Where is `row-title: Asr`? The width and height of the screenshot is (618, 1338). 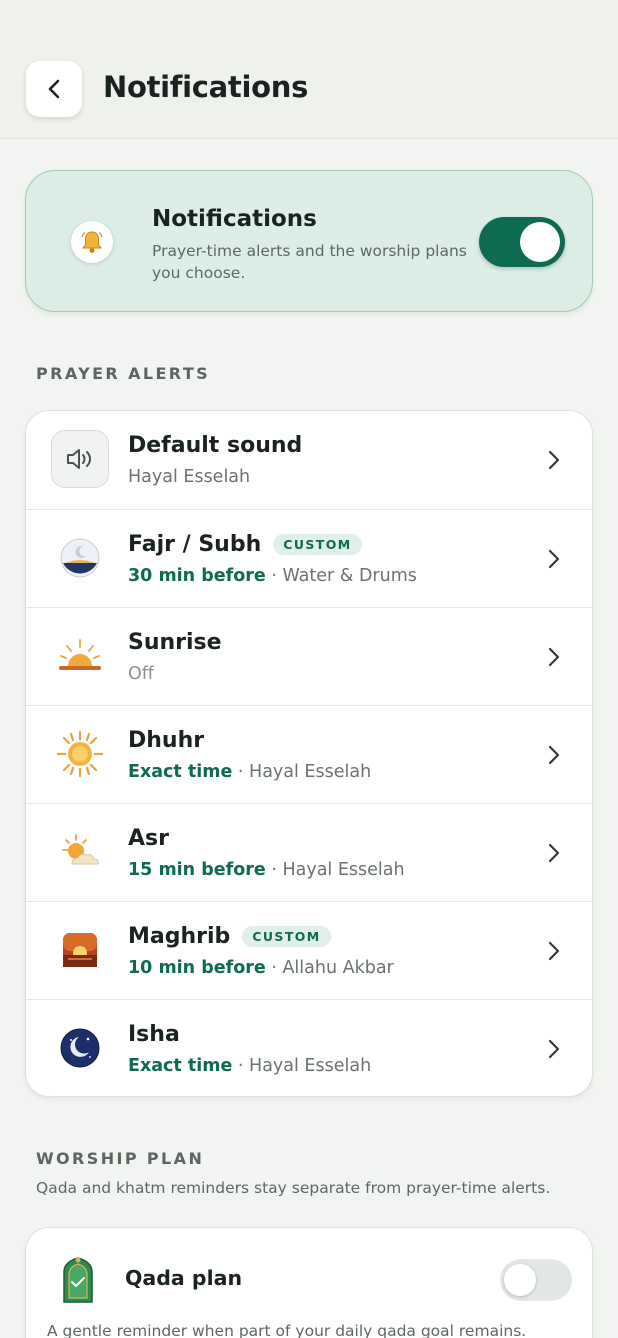 row-title: Asr is located at coordinates (148, 838).